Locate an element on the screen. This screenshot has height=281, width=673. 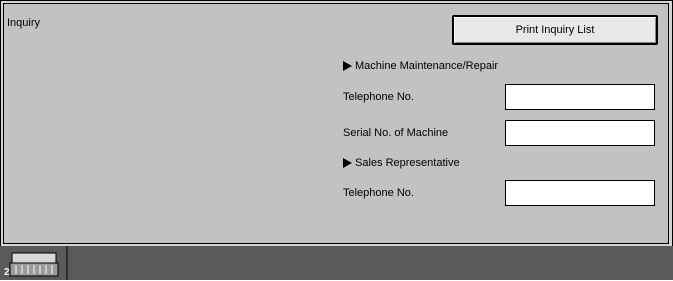
maintenance-telephone-field is located at coordinates (580, 97).